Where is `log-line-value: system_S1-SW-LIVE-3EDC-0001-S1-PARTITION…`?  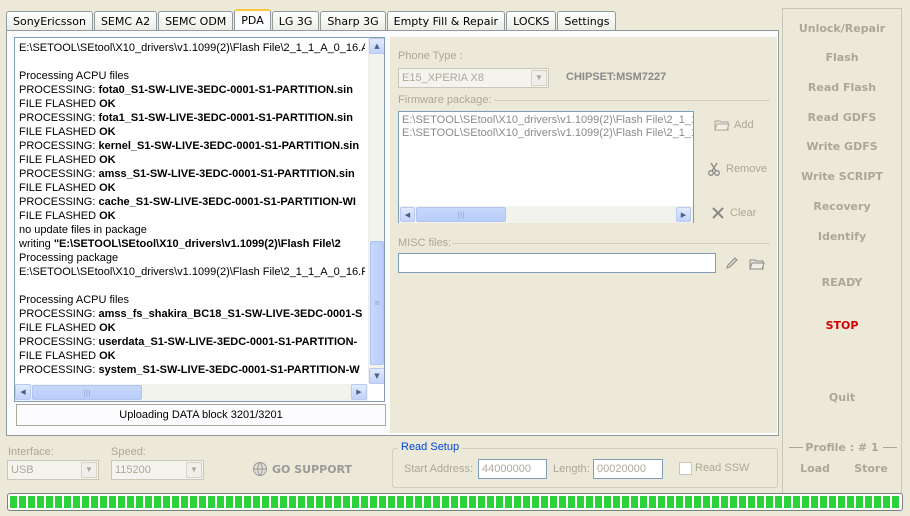
log-line-value: system_S1-SW-LIVE-3EDC-0001-S1-PARTITION… is located at coordinates (229, 370).